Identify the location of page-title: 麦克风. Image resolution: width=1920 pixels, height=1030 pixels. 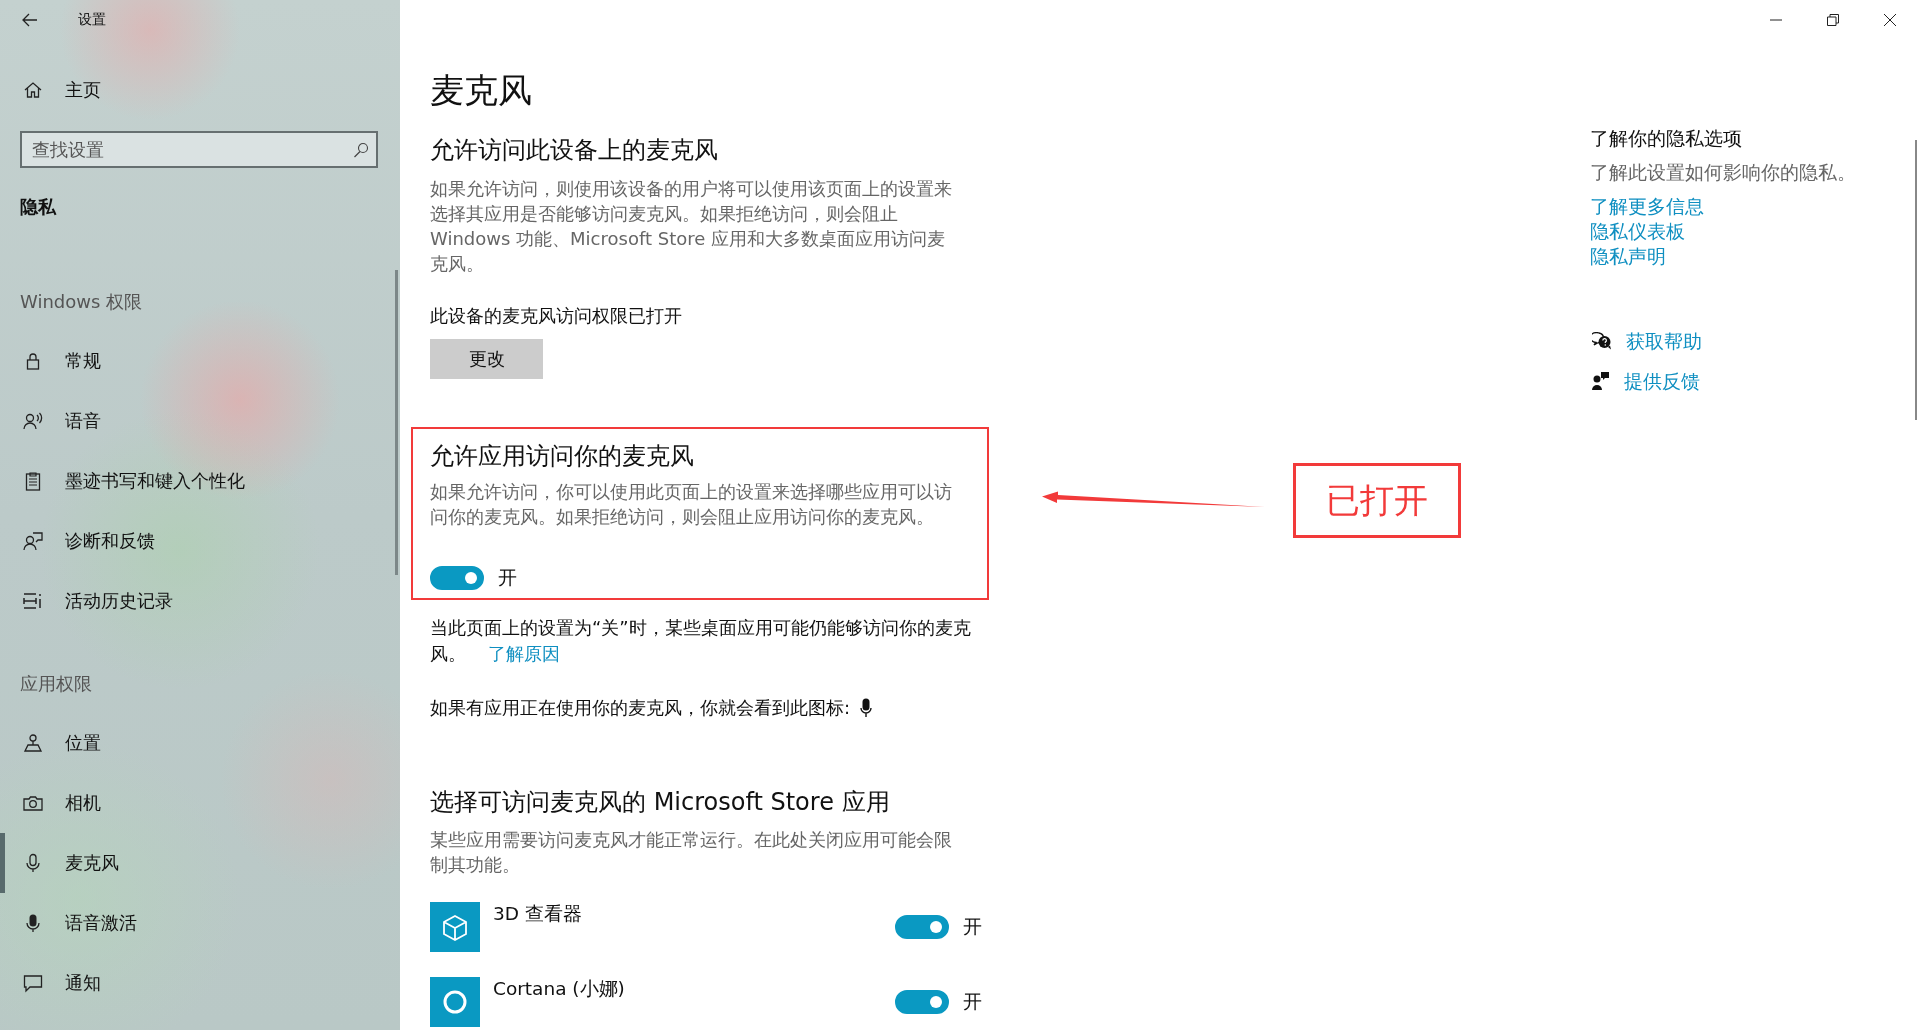
(481, 90).